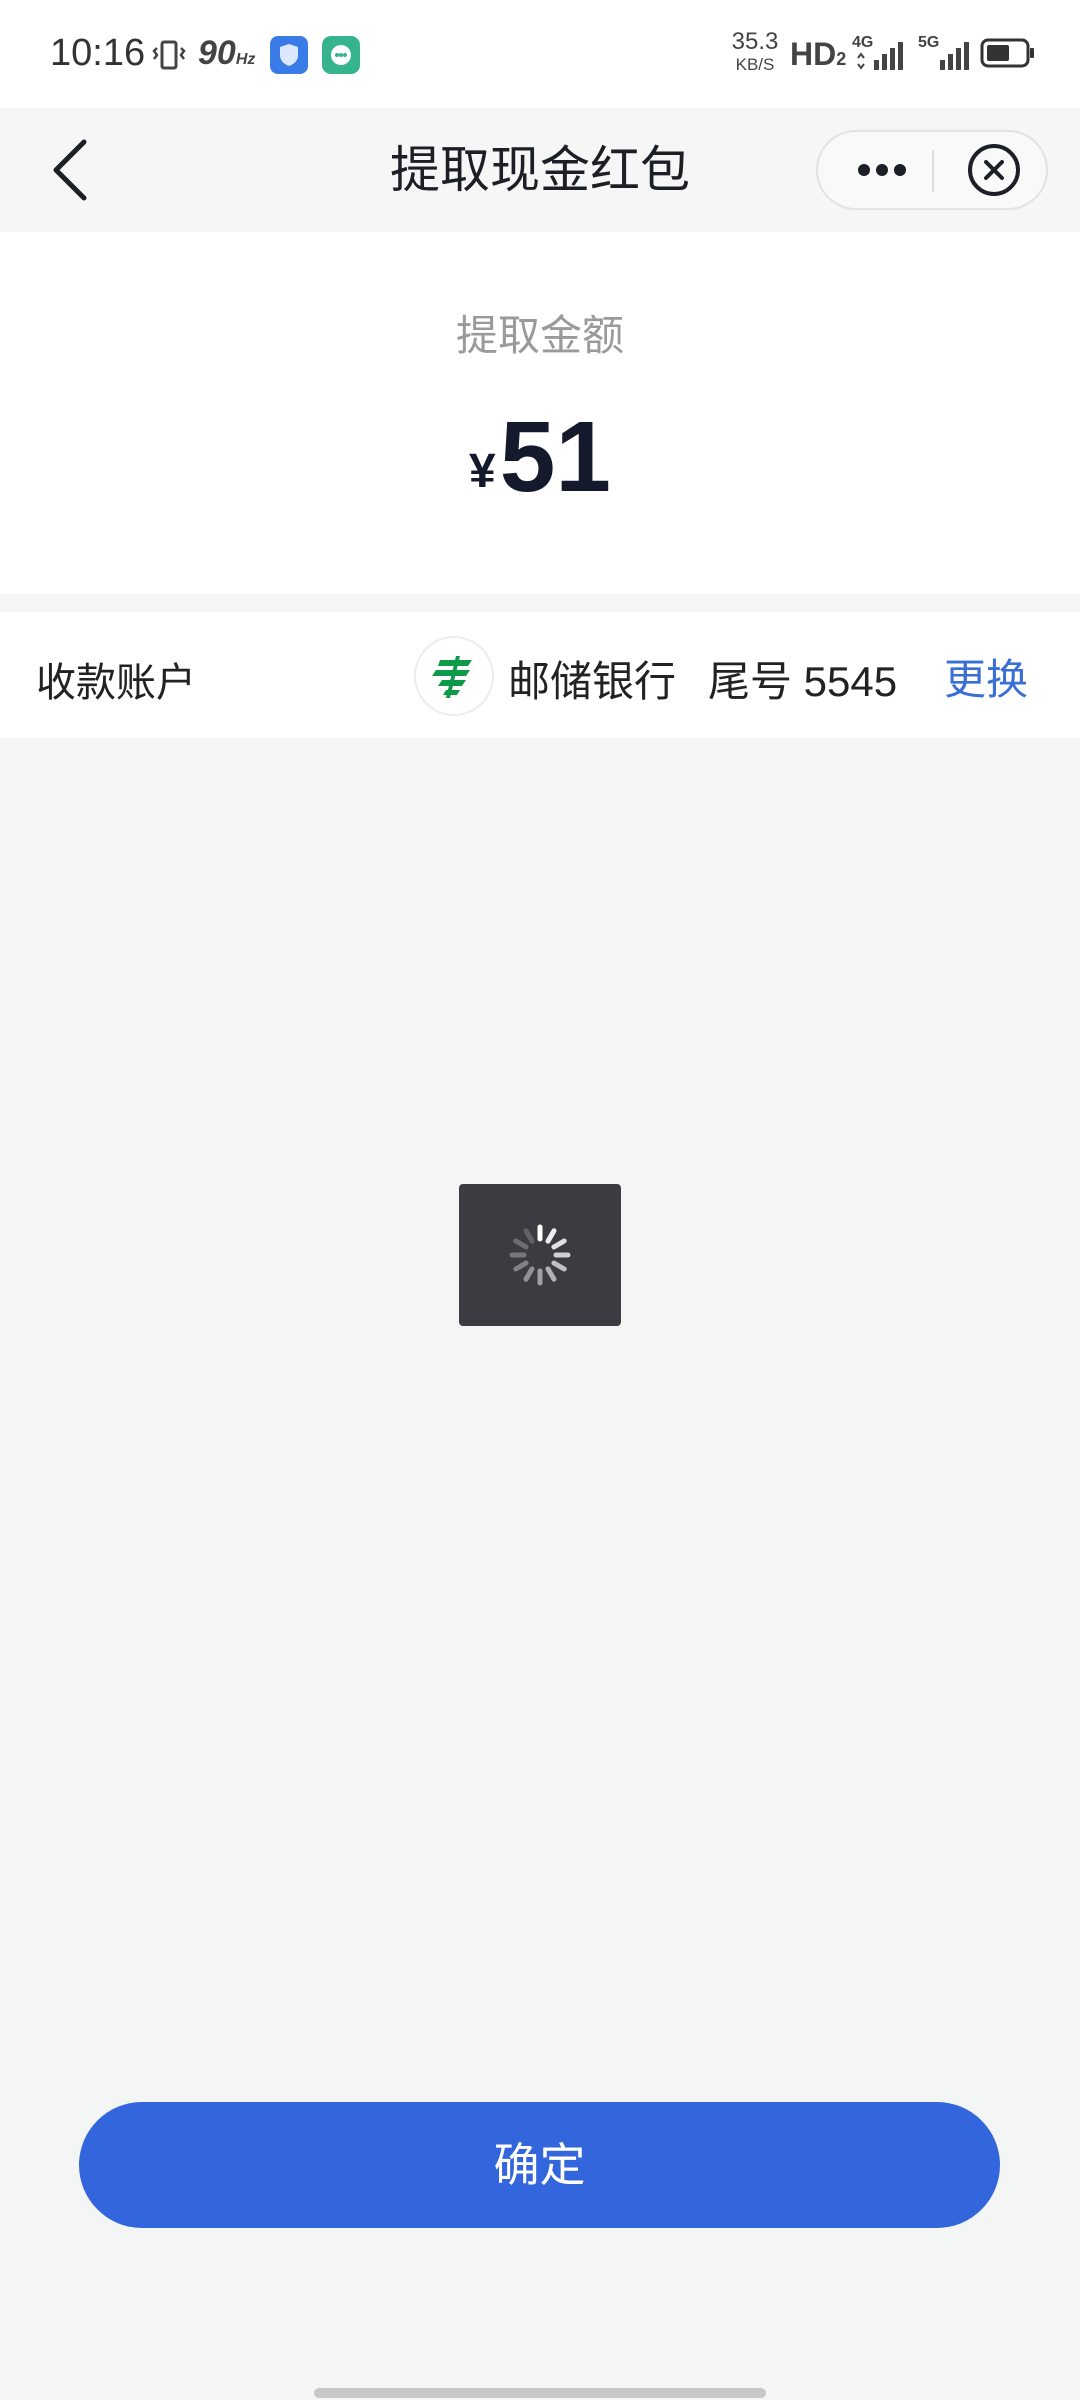 Image resolution: width=1080 pixels, height=2400 pixels. Describe the element at coordinates (986, 676) in the screenshot. I see `change-account-link: 更换` at that location.